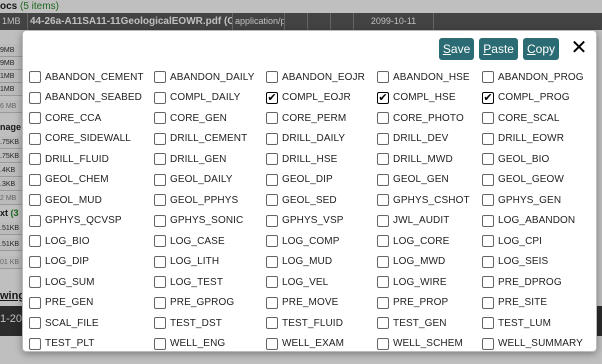 The height and width of the screenshot is (364, 602). I want to click on document-type-option: LOG_DIP, so click(91, 262).